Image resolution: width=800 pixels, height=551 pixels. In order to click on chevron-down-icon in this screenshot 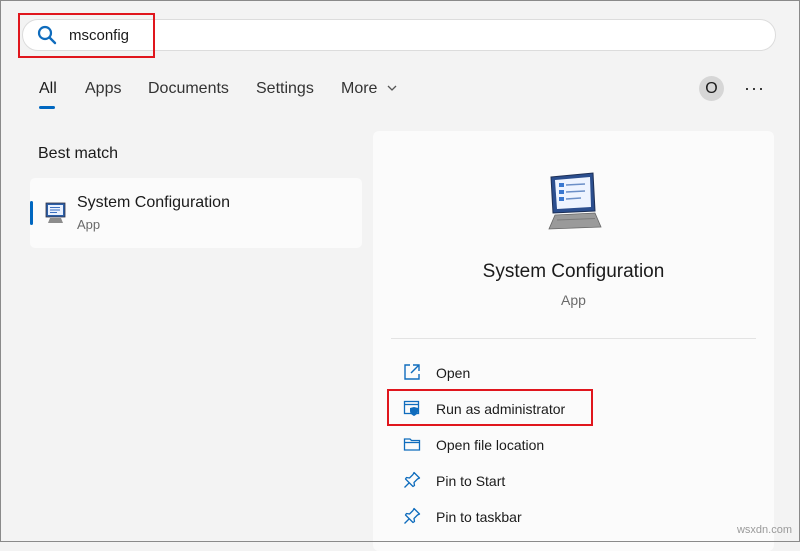, I will do `click(392, 88)`.